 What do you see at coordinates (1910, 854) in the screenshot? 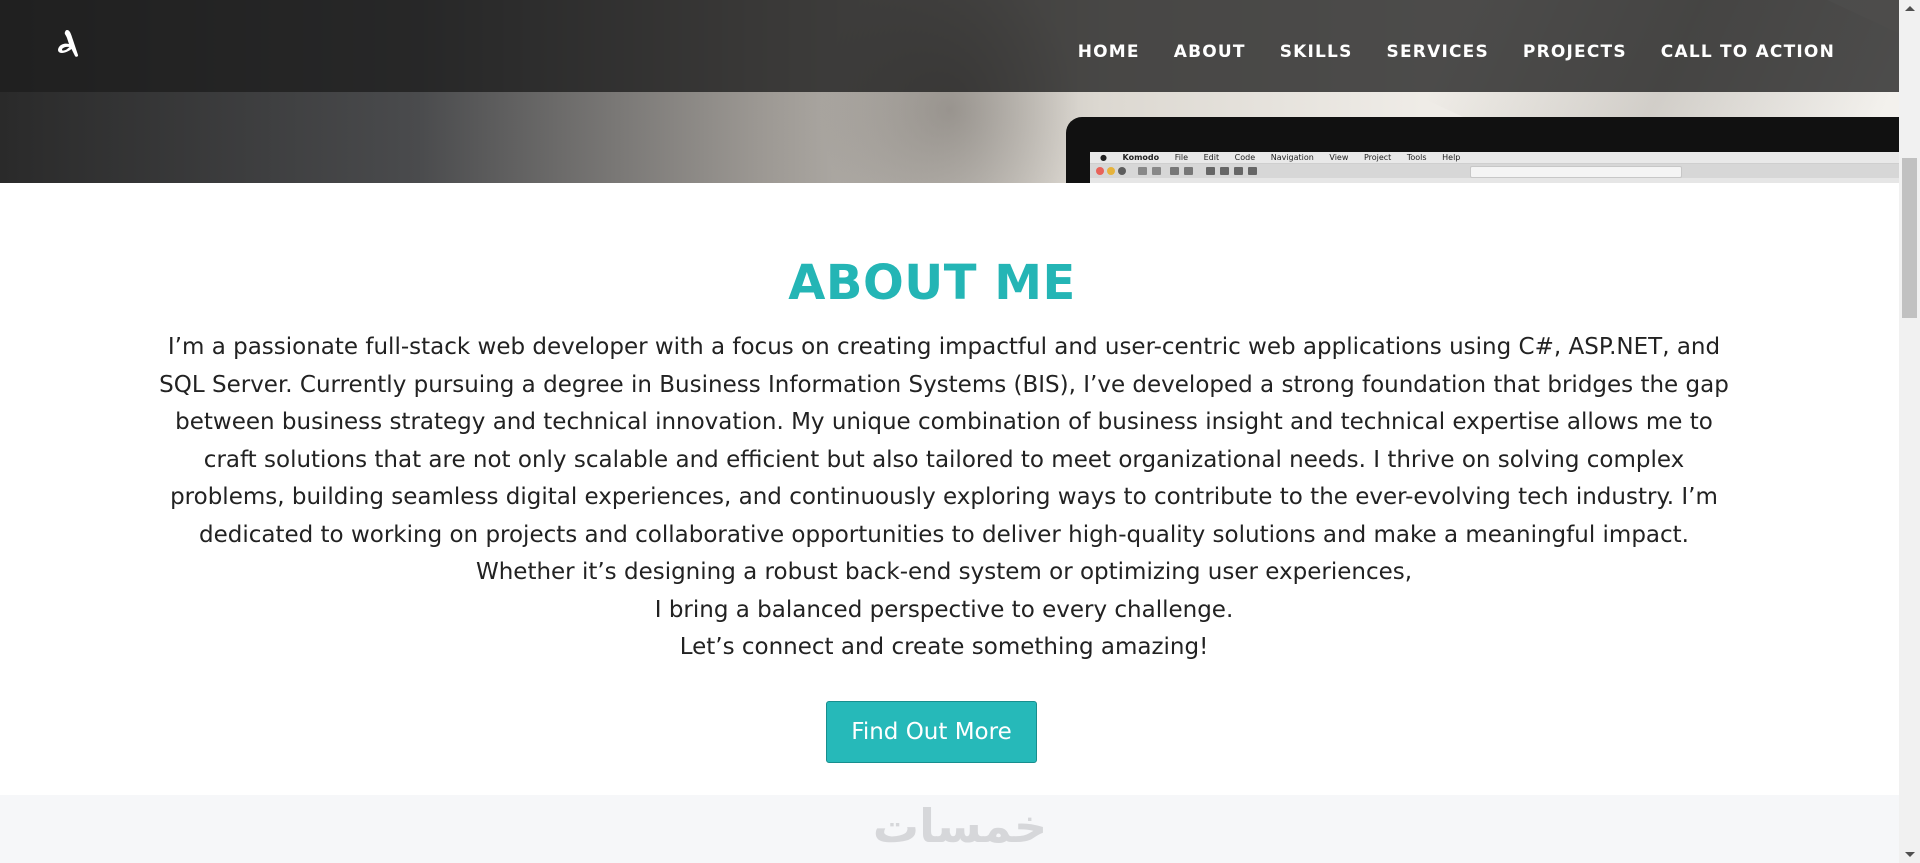
I see `scroll-down-arrow-icon` at bounding box center [1910, 854].